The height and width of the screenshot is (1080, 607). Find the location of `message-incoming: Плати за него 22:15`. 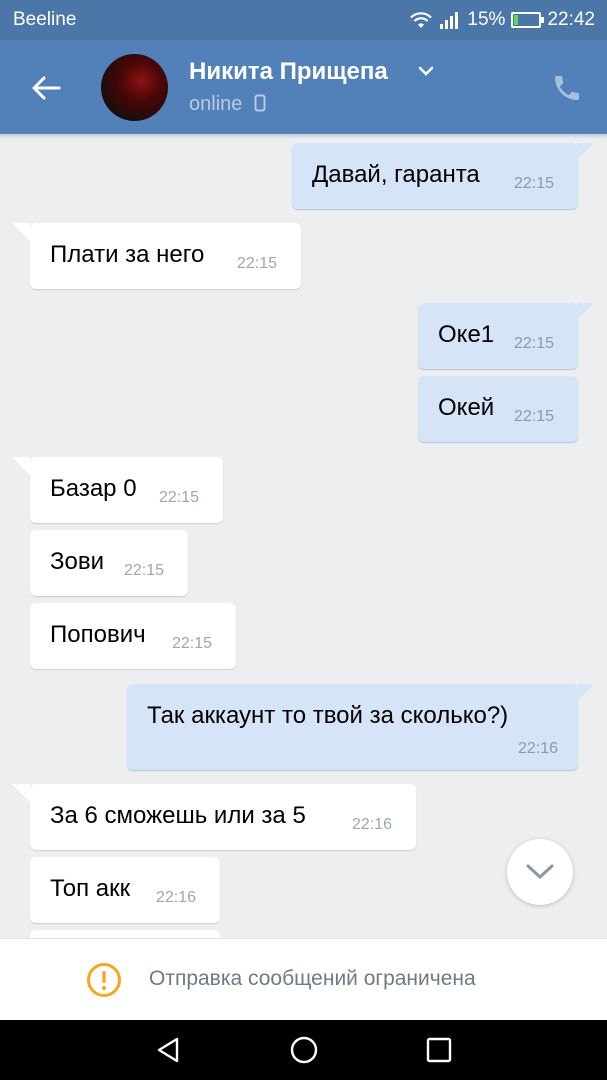

message-incoming: Плати за него 22:15 is located at coordinates (156, 256).